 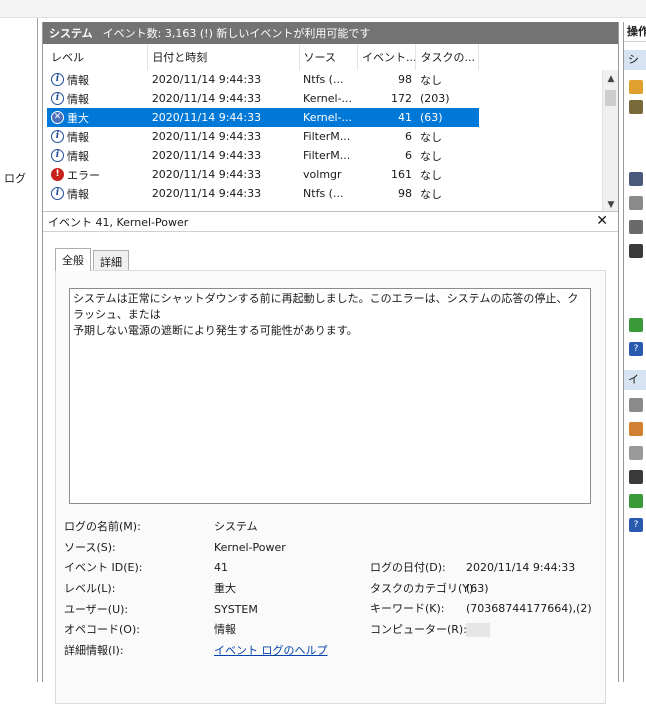 I want to click on scroll-down-icon: ▼, so click(x=610, y=204).